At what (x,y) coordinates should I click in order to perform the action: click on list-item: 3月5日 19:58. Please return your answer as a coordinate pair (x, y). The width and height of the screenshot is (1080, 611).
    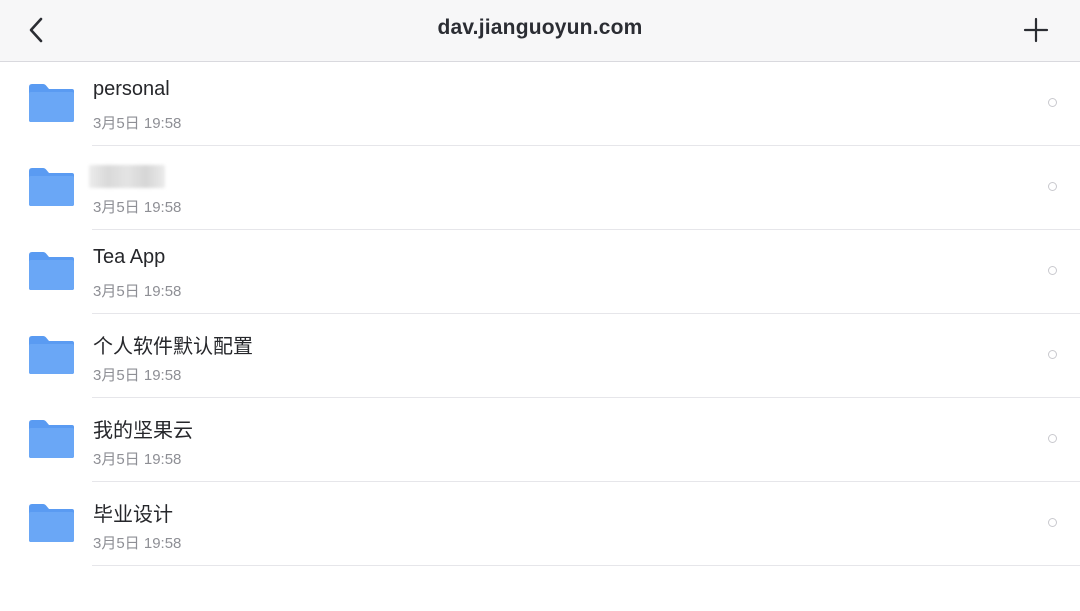
    Looking at the image, I should click on (540, 188).